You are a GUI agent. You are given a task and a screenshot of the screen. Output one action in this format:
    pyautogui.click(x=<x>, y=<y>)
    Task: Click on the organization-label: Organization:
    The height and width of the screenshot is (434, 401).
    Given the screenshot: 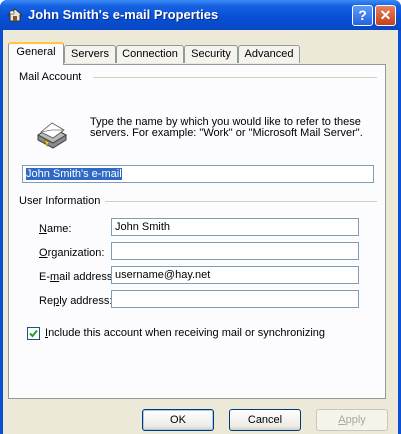 What is the action you would take?
    pyautogui.click(x=72, y=253)
    